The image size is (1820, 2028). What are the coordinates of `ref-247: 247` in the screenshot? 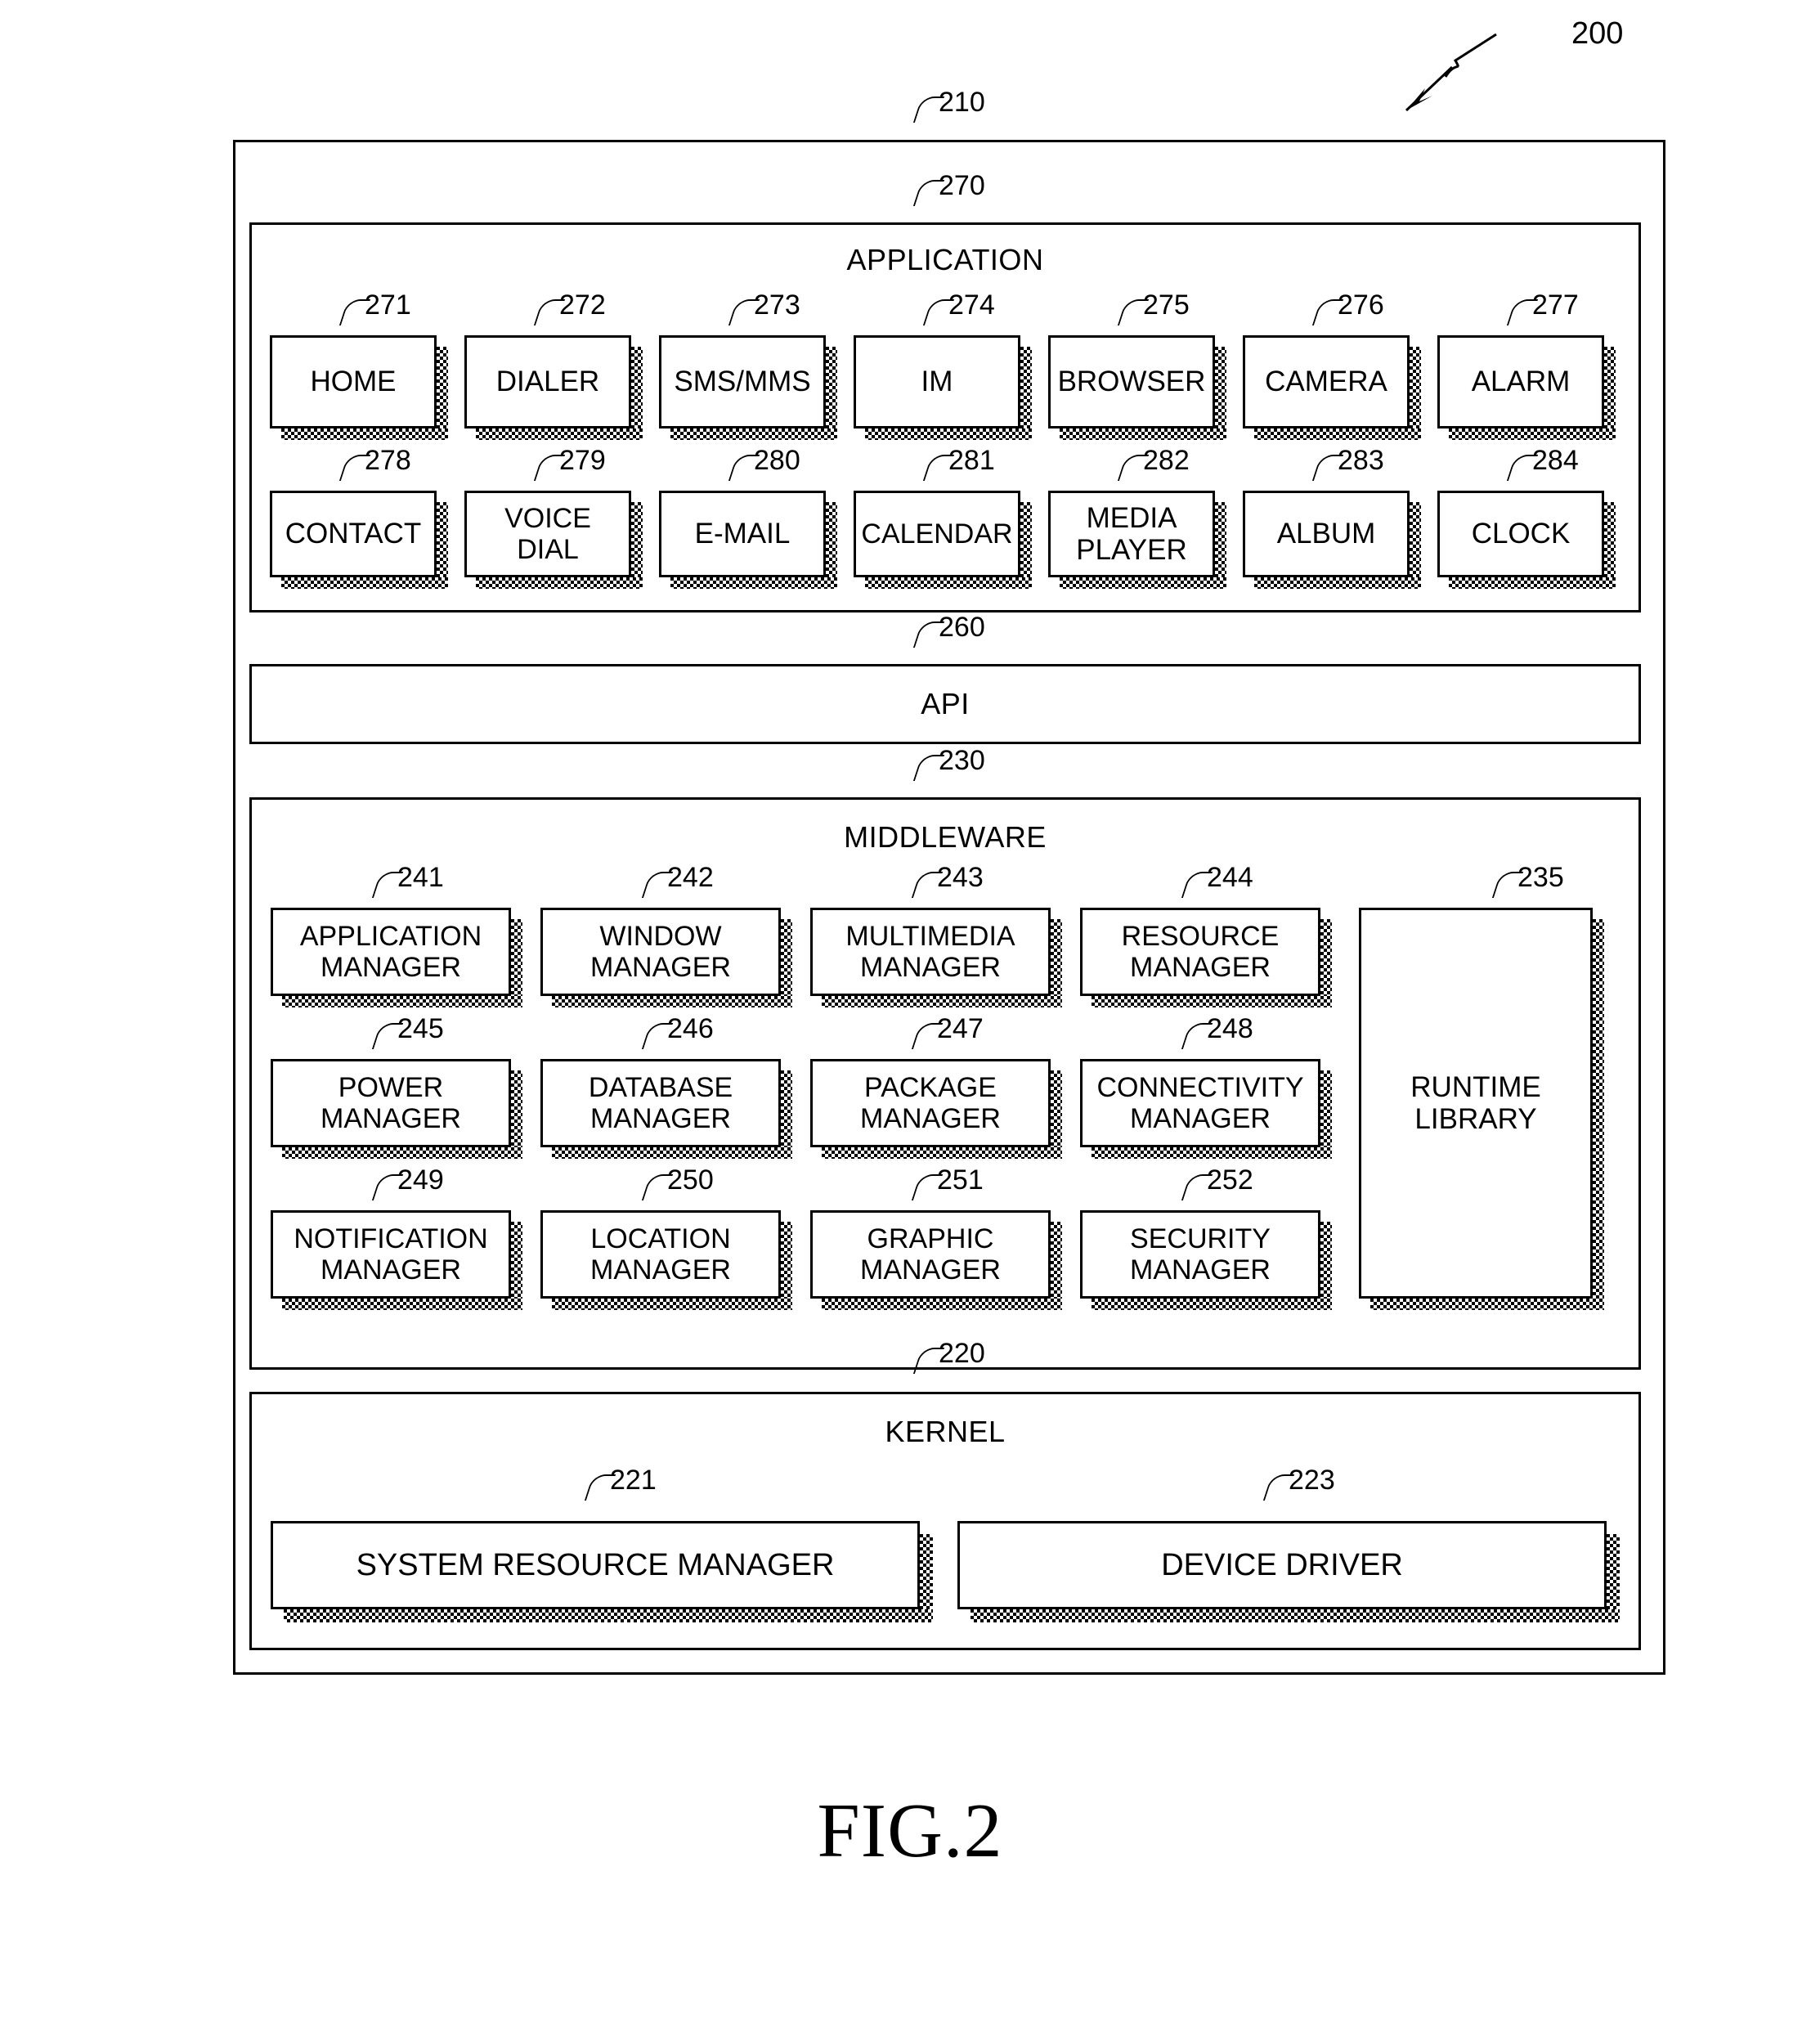 It's located at (948, 1031).